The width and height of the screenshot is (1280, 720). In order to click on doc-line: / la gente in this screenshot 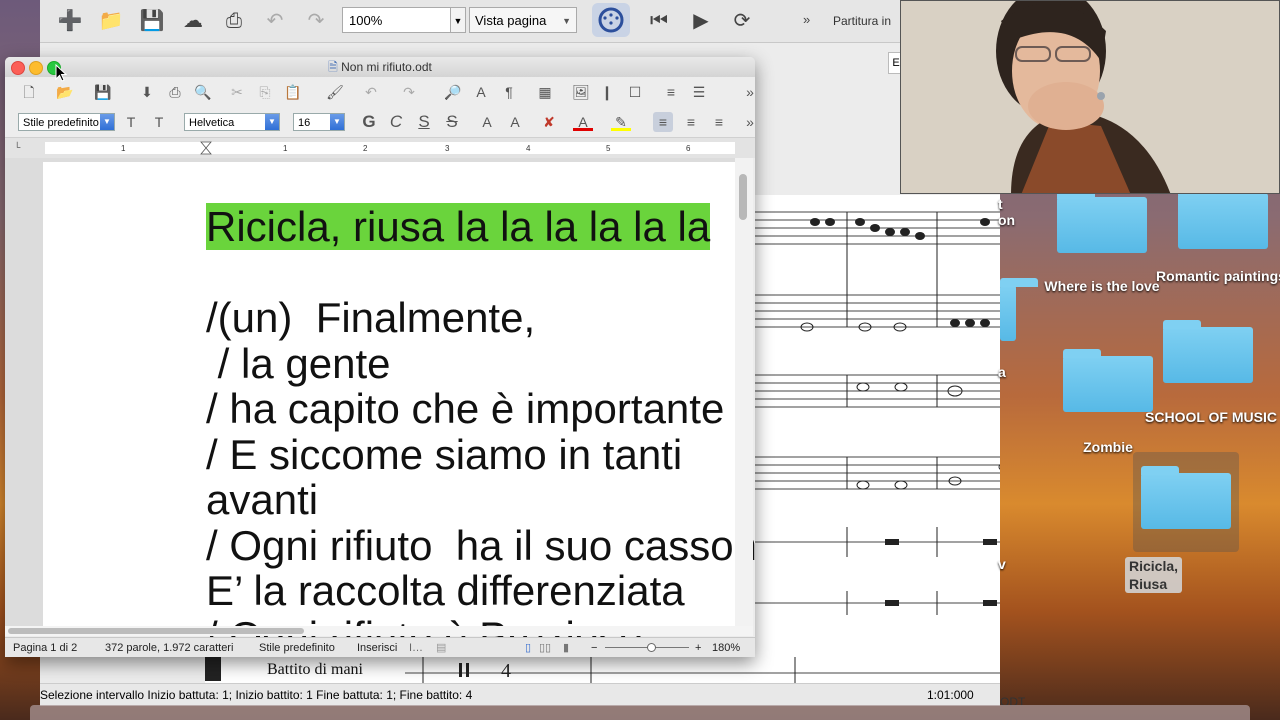, I will do `click(298, 363)`.